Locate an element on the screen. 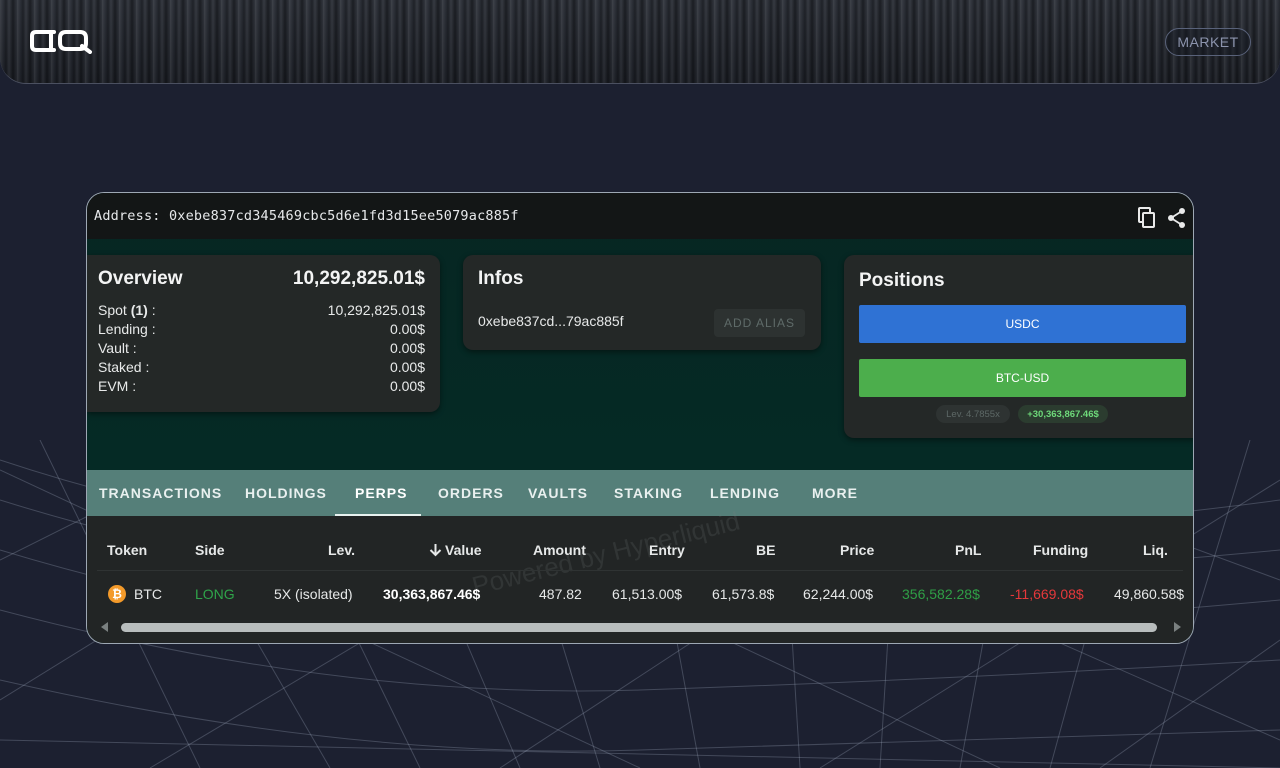  col-header-side: Side is located at coordinates (210, 550).